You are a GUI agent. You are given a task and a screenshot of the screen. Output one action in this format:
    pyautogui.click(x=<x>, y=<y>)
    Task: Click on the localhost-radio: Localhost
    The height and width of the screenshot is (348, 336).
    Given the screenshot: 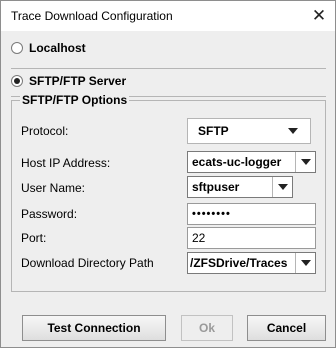 What is the action you would take?
    pyautogui.click(x=48, y=48)
    